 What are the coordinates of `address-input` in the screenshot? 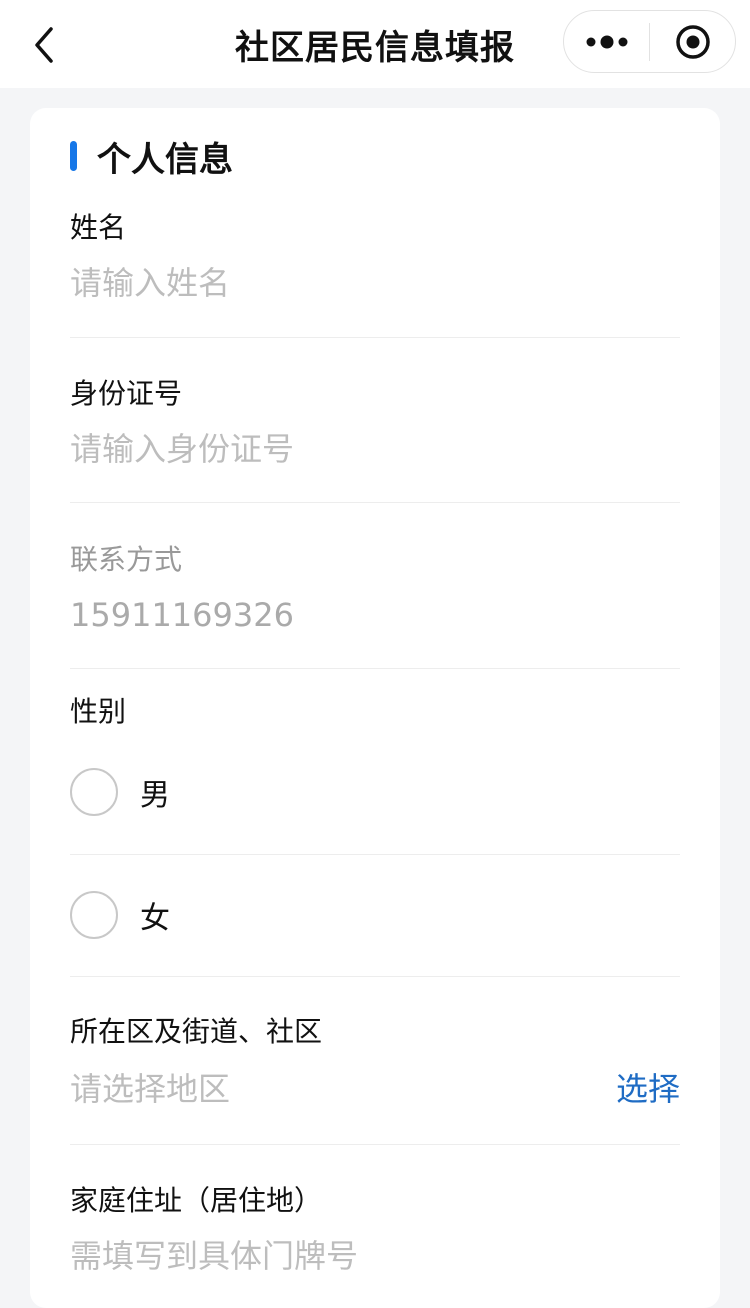 It's located at (375, 1256).